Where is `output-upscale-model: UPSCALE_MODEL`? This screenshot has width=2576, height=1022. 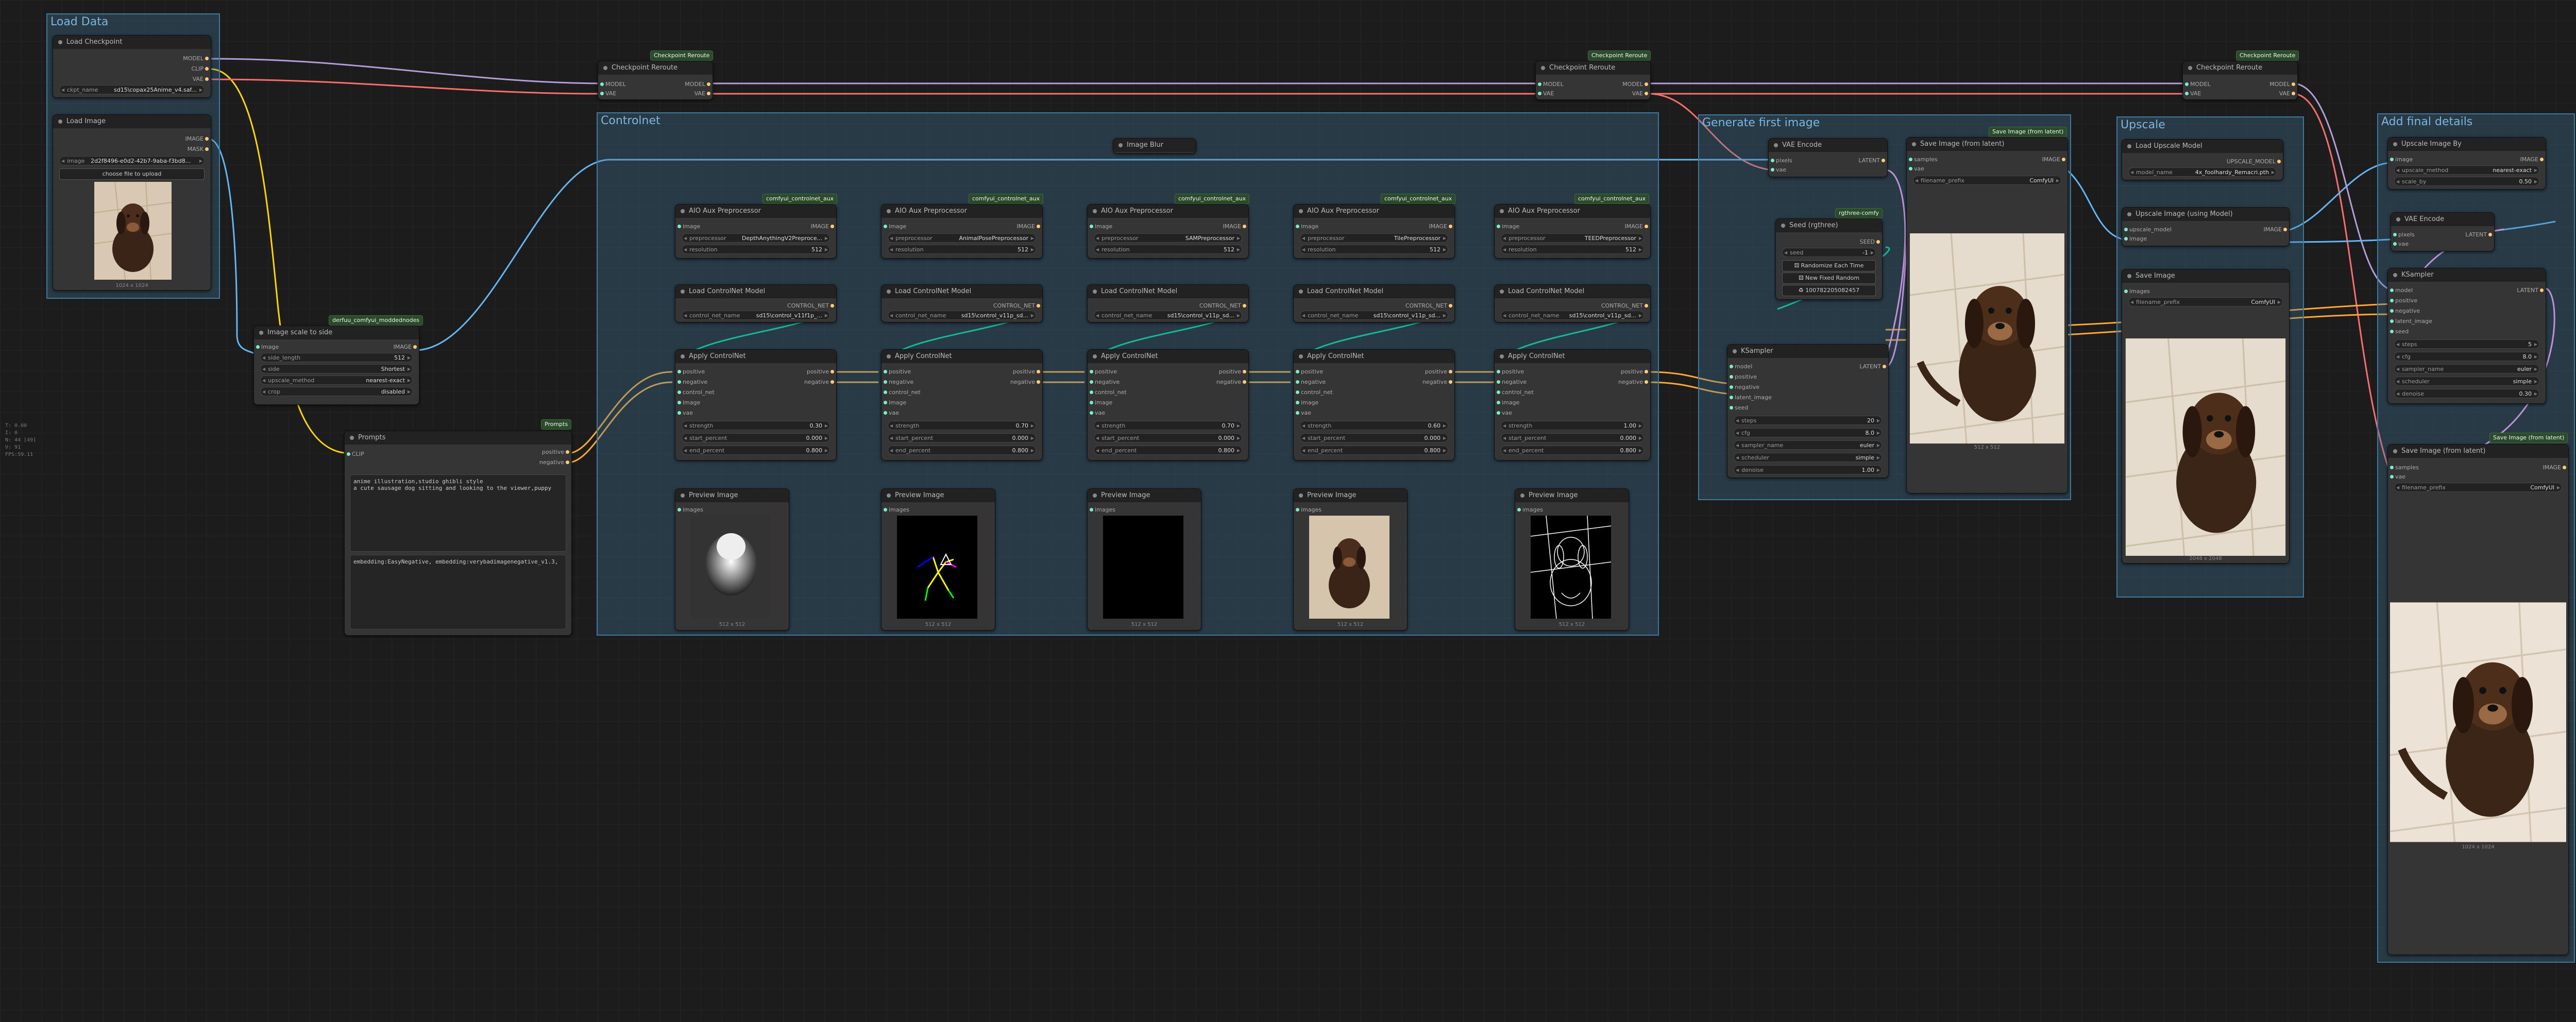 output-upscale-model: UPSCALE_MODEL is located at coordinates (2254, 161).